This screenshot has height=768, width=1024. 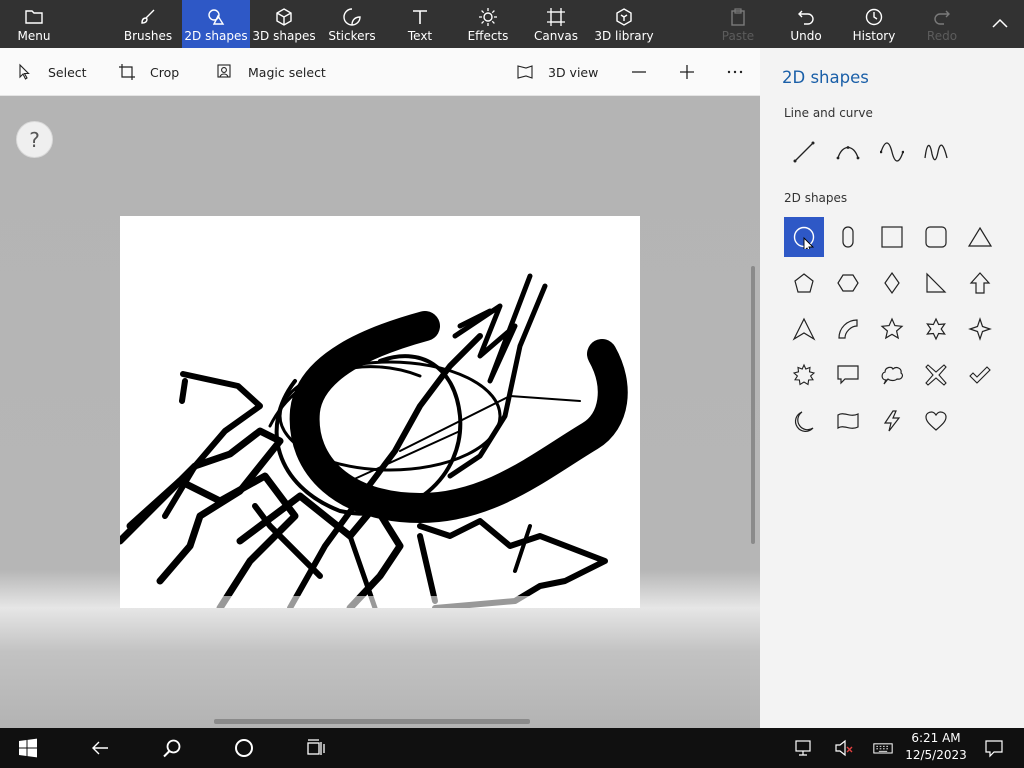 I want to click on notifications-button, so click(x=994, y=748).